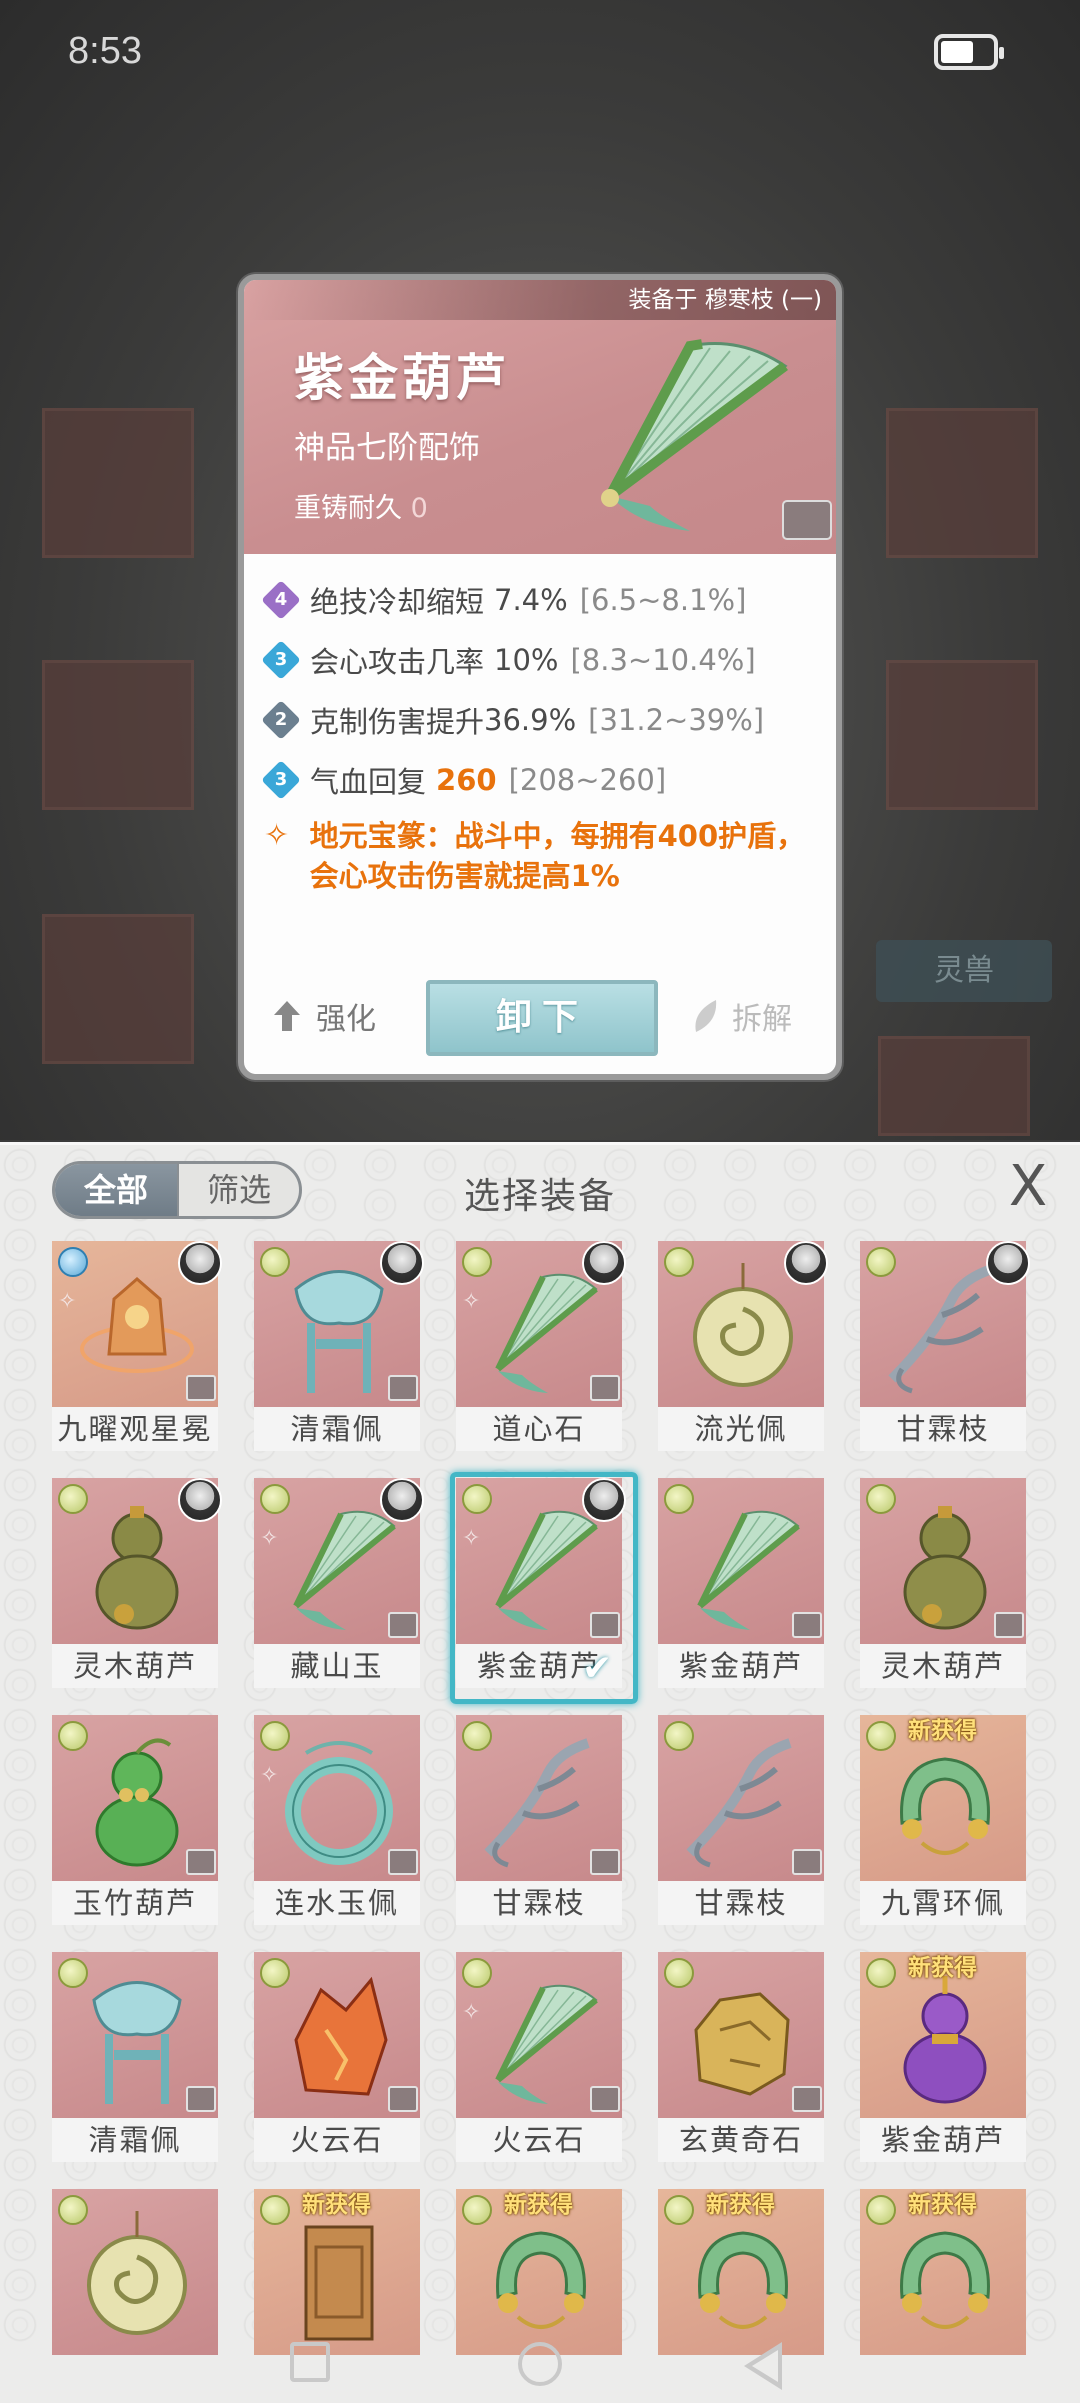 The height and width of the screenshot is (2403, 1080). I want to click on gold-rock-icon, so click(743, 2039).